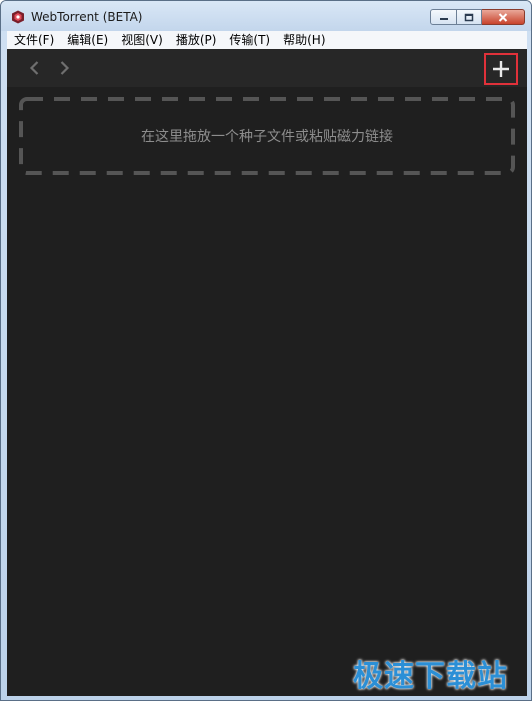 The width and height of the screenshot is (532, 701). I want to click on chevron-left-icon, so click(35, 68).